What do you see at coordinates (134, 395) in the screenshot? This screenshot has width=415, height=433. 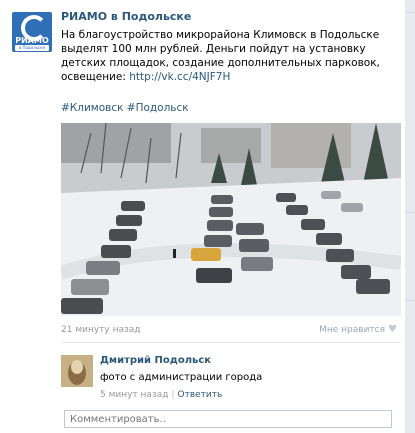 I see `comment-time: 5 минут назад` at bounding box center [134, 395].